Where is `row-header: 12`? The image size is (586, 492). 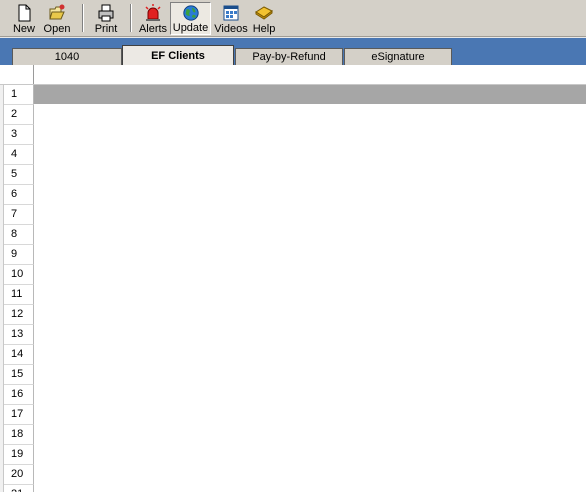
row-header: 12 is located at coordinates (19, 315).